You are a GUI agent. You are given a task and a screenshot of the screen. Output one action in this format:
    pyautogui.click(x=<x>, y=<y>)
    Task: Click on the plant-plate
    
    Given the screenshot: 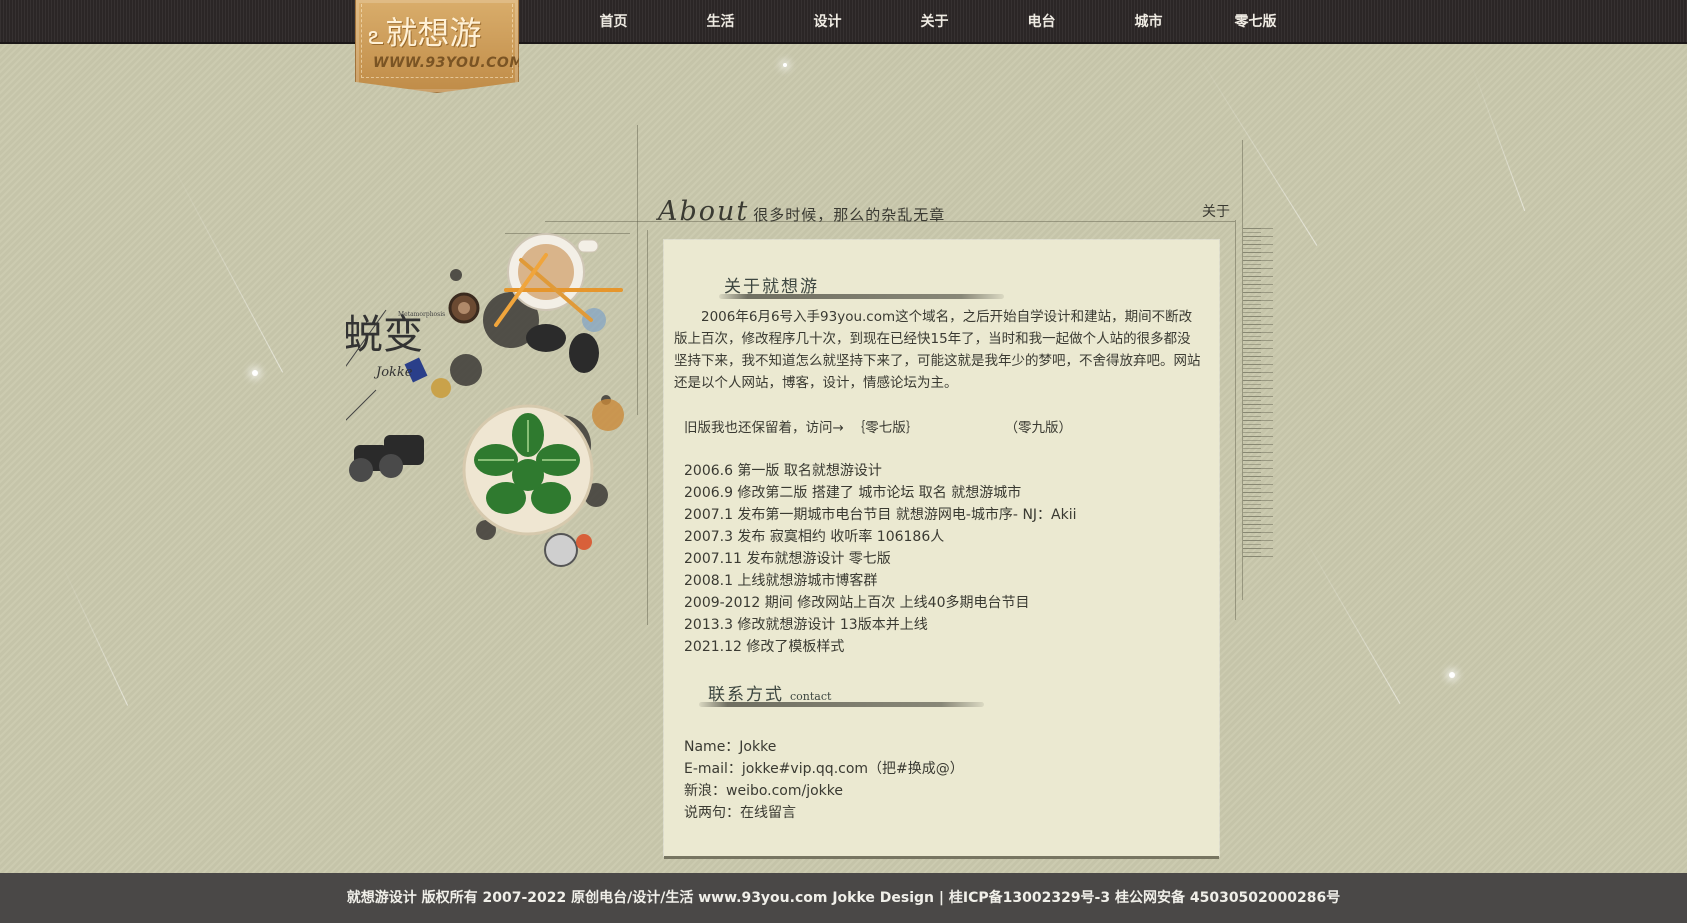 What is the action you would take?
    pyautogui.click(x=528, y=470)
    